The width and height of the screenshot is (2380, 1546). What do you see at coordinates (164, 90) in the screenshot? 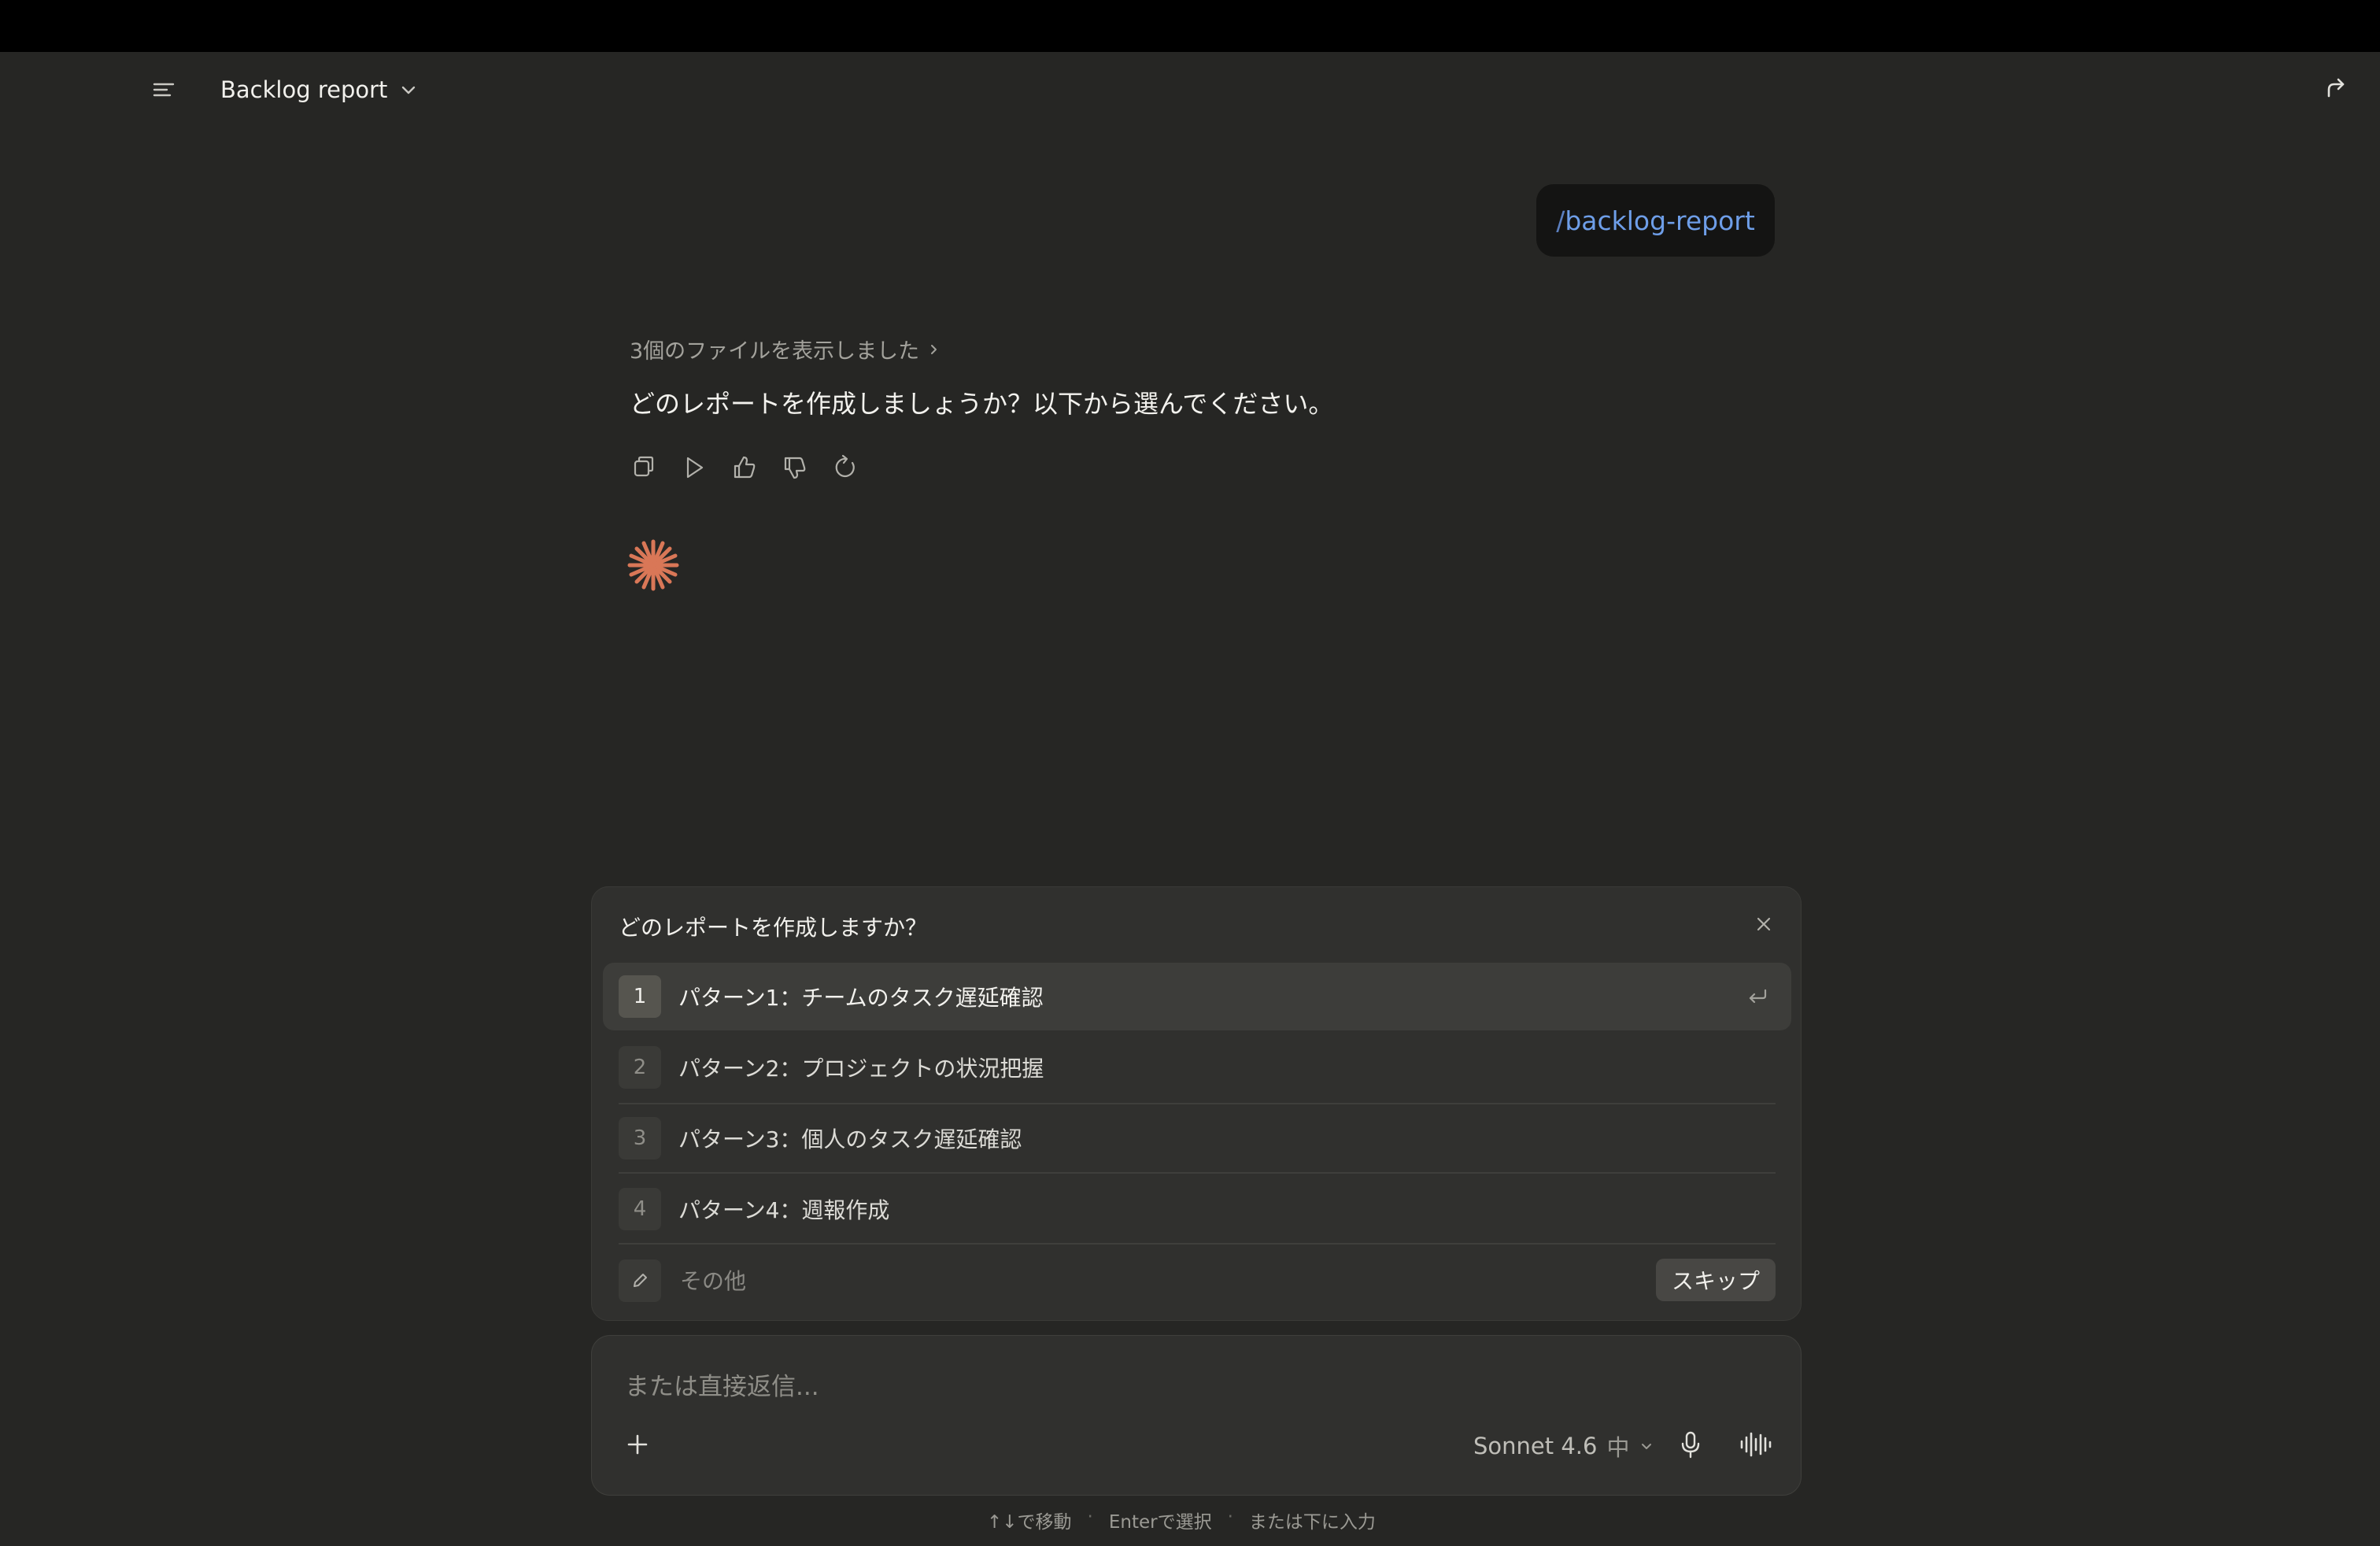
I see `sidebar-toggle-icon` at bounding box center [164, 90].